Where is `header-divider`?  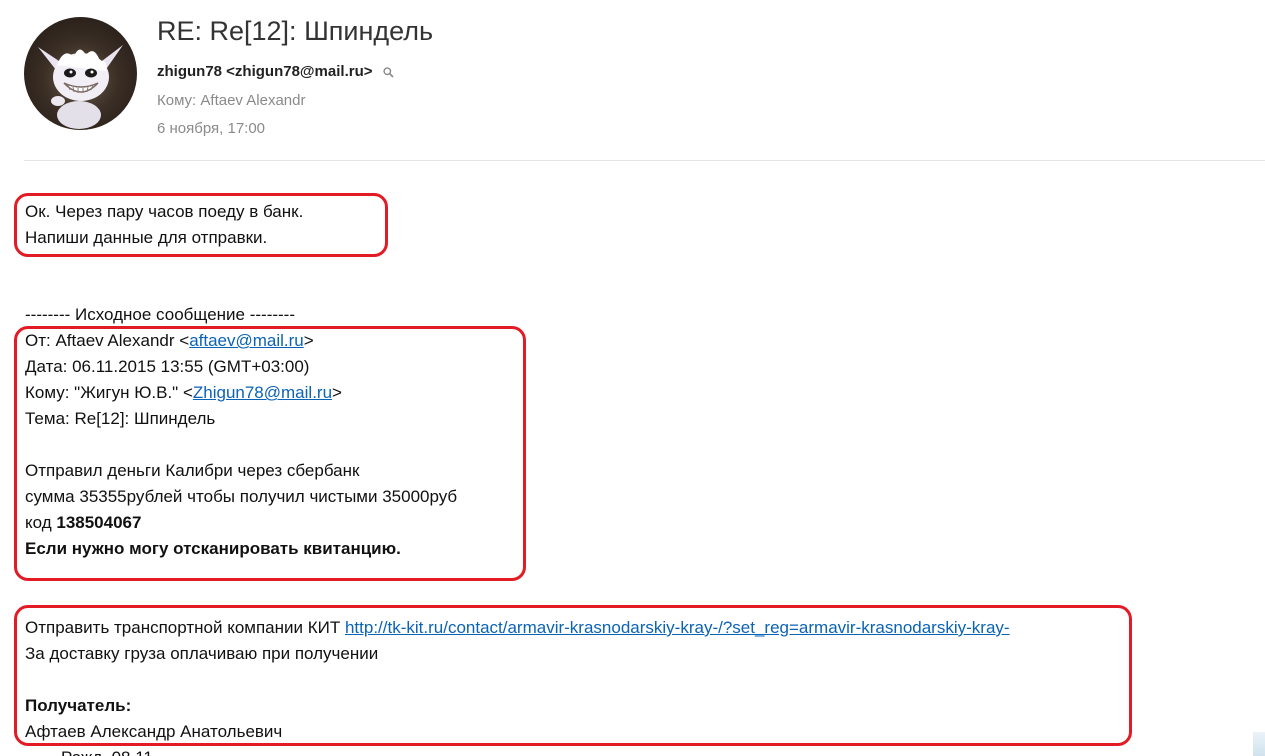
header-divider is located at coordinates (644, 160).